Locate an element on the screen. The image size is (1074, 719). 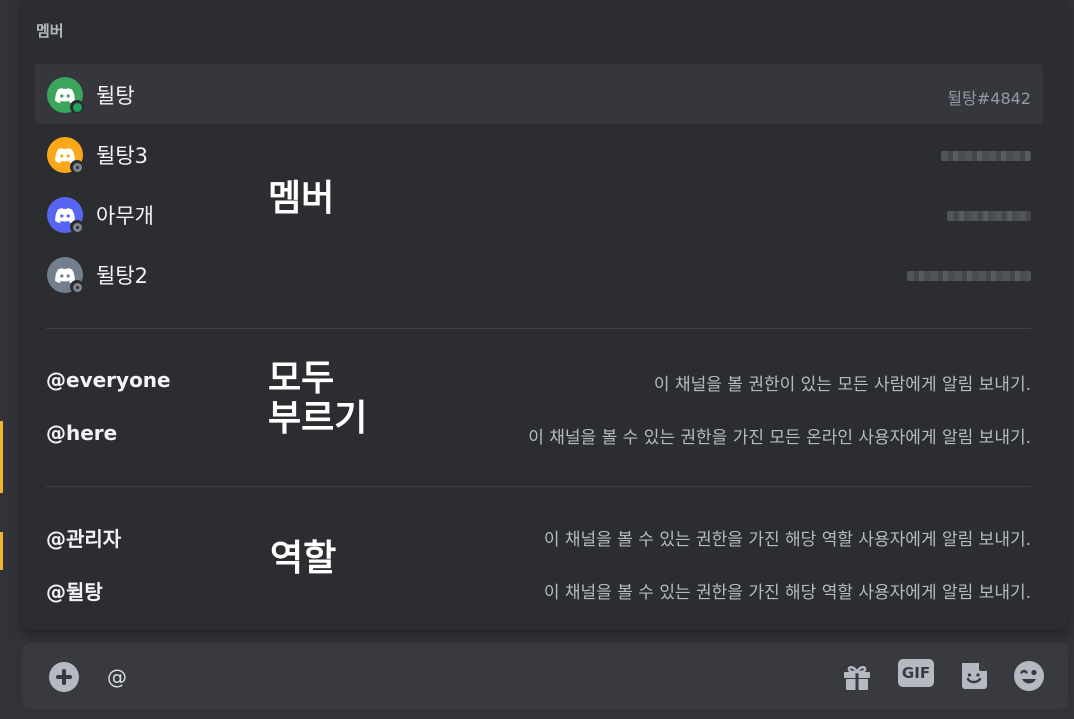
message-input-bar: @ GIF is located at coordinates (545, 676).